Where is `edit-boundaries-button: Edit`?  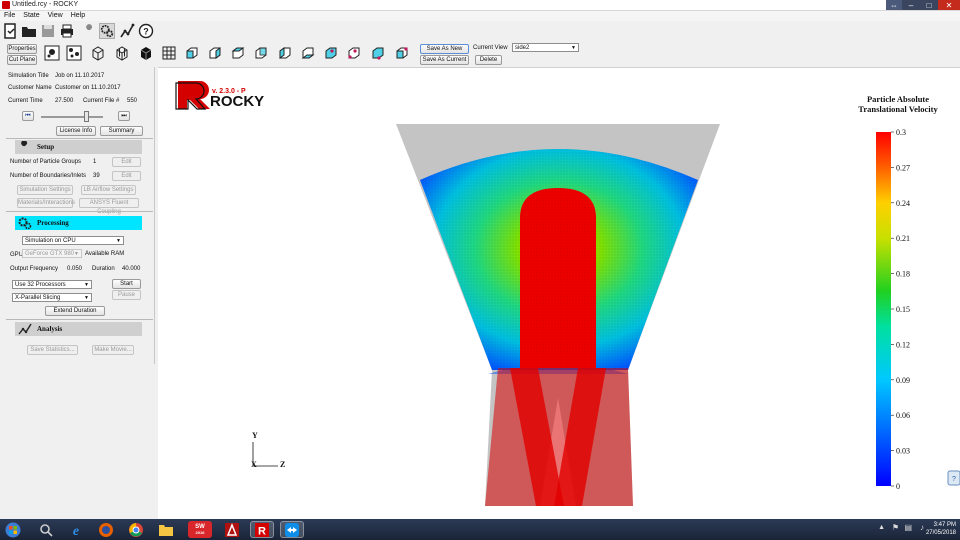 edit-boundaries-button: Edit is located at coordinates (126, 176).